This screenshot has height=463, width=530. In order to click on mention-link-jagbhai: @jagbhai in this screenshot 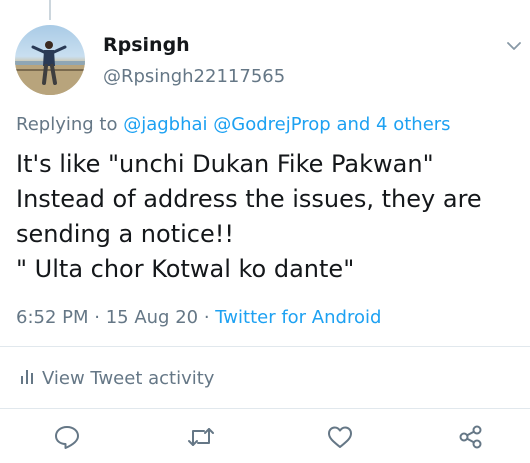, I will do `click(165, 124)`.